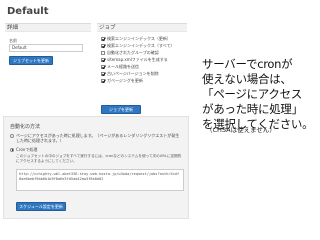 This screenshot has height=240, width=320. I want to click on update-jobset-button: ジョブセットを更新, so click(31, 60).